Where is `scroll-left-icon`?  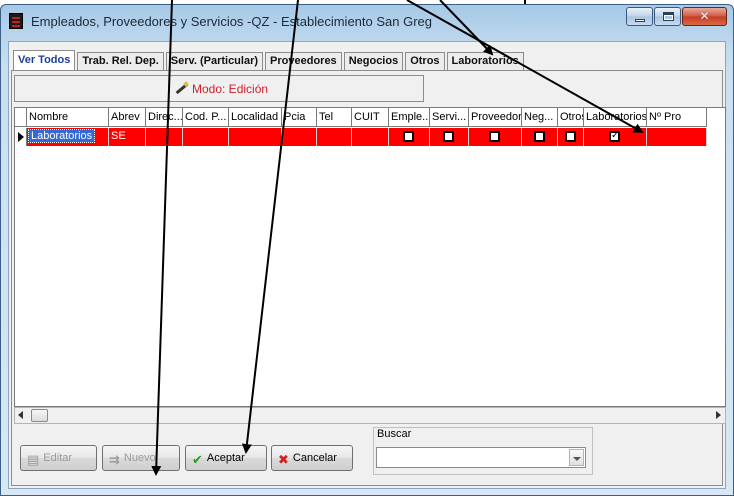 scroll-left-icon is located at coordinates (20, 415).